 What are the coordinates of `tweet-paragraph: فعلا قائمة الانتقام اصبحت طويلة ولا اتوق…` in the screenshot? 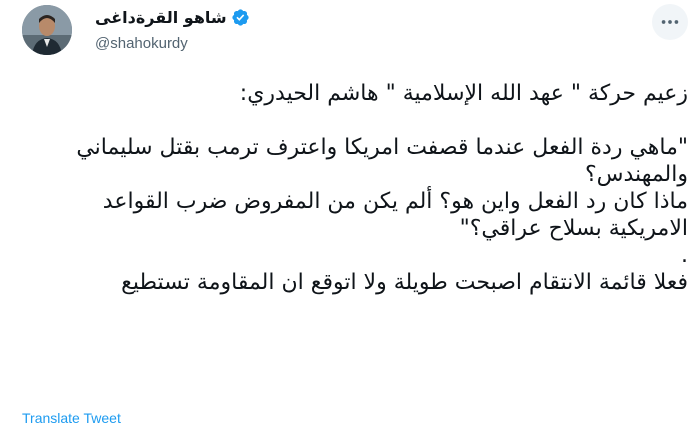 It's located at (404, 282).